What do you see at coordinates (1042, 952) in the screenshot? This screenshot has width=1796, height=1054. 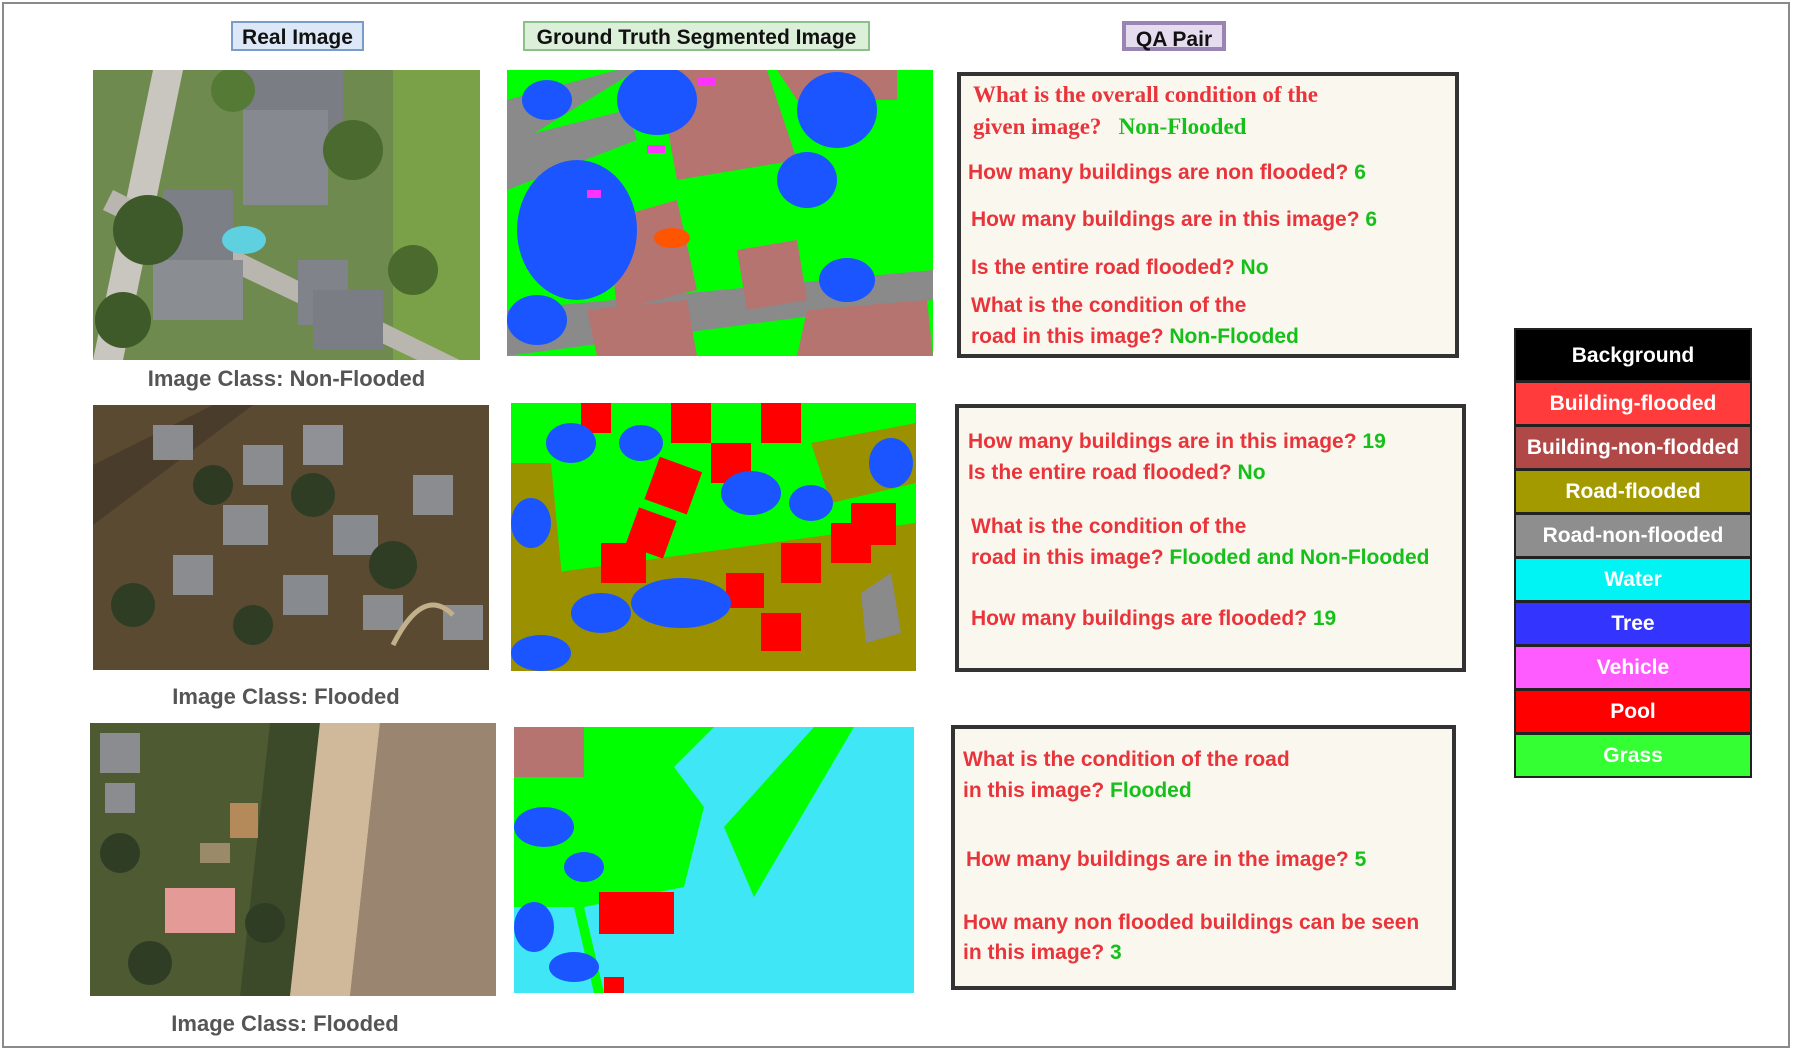 I see `qa-3-line-5: in this image? 3` at bounding box center [1042, 952].